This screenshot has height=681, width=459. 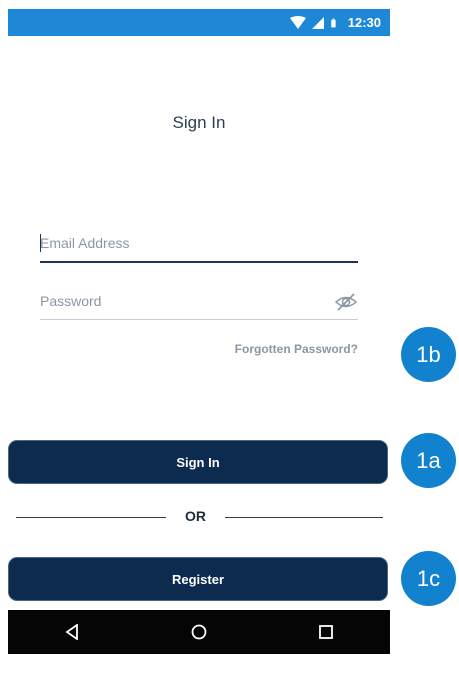 I want to click on home-icon, so click(x=199, y=632).